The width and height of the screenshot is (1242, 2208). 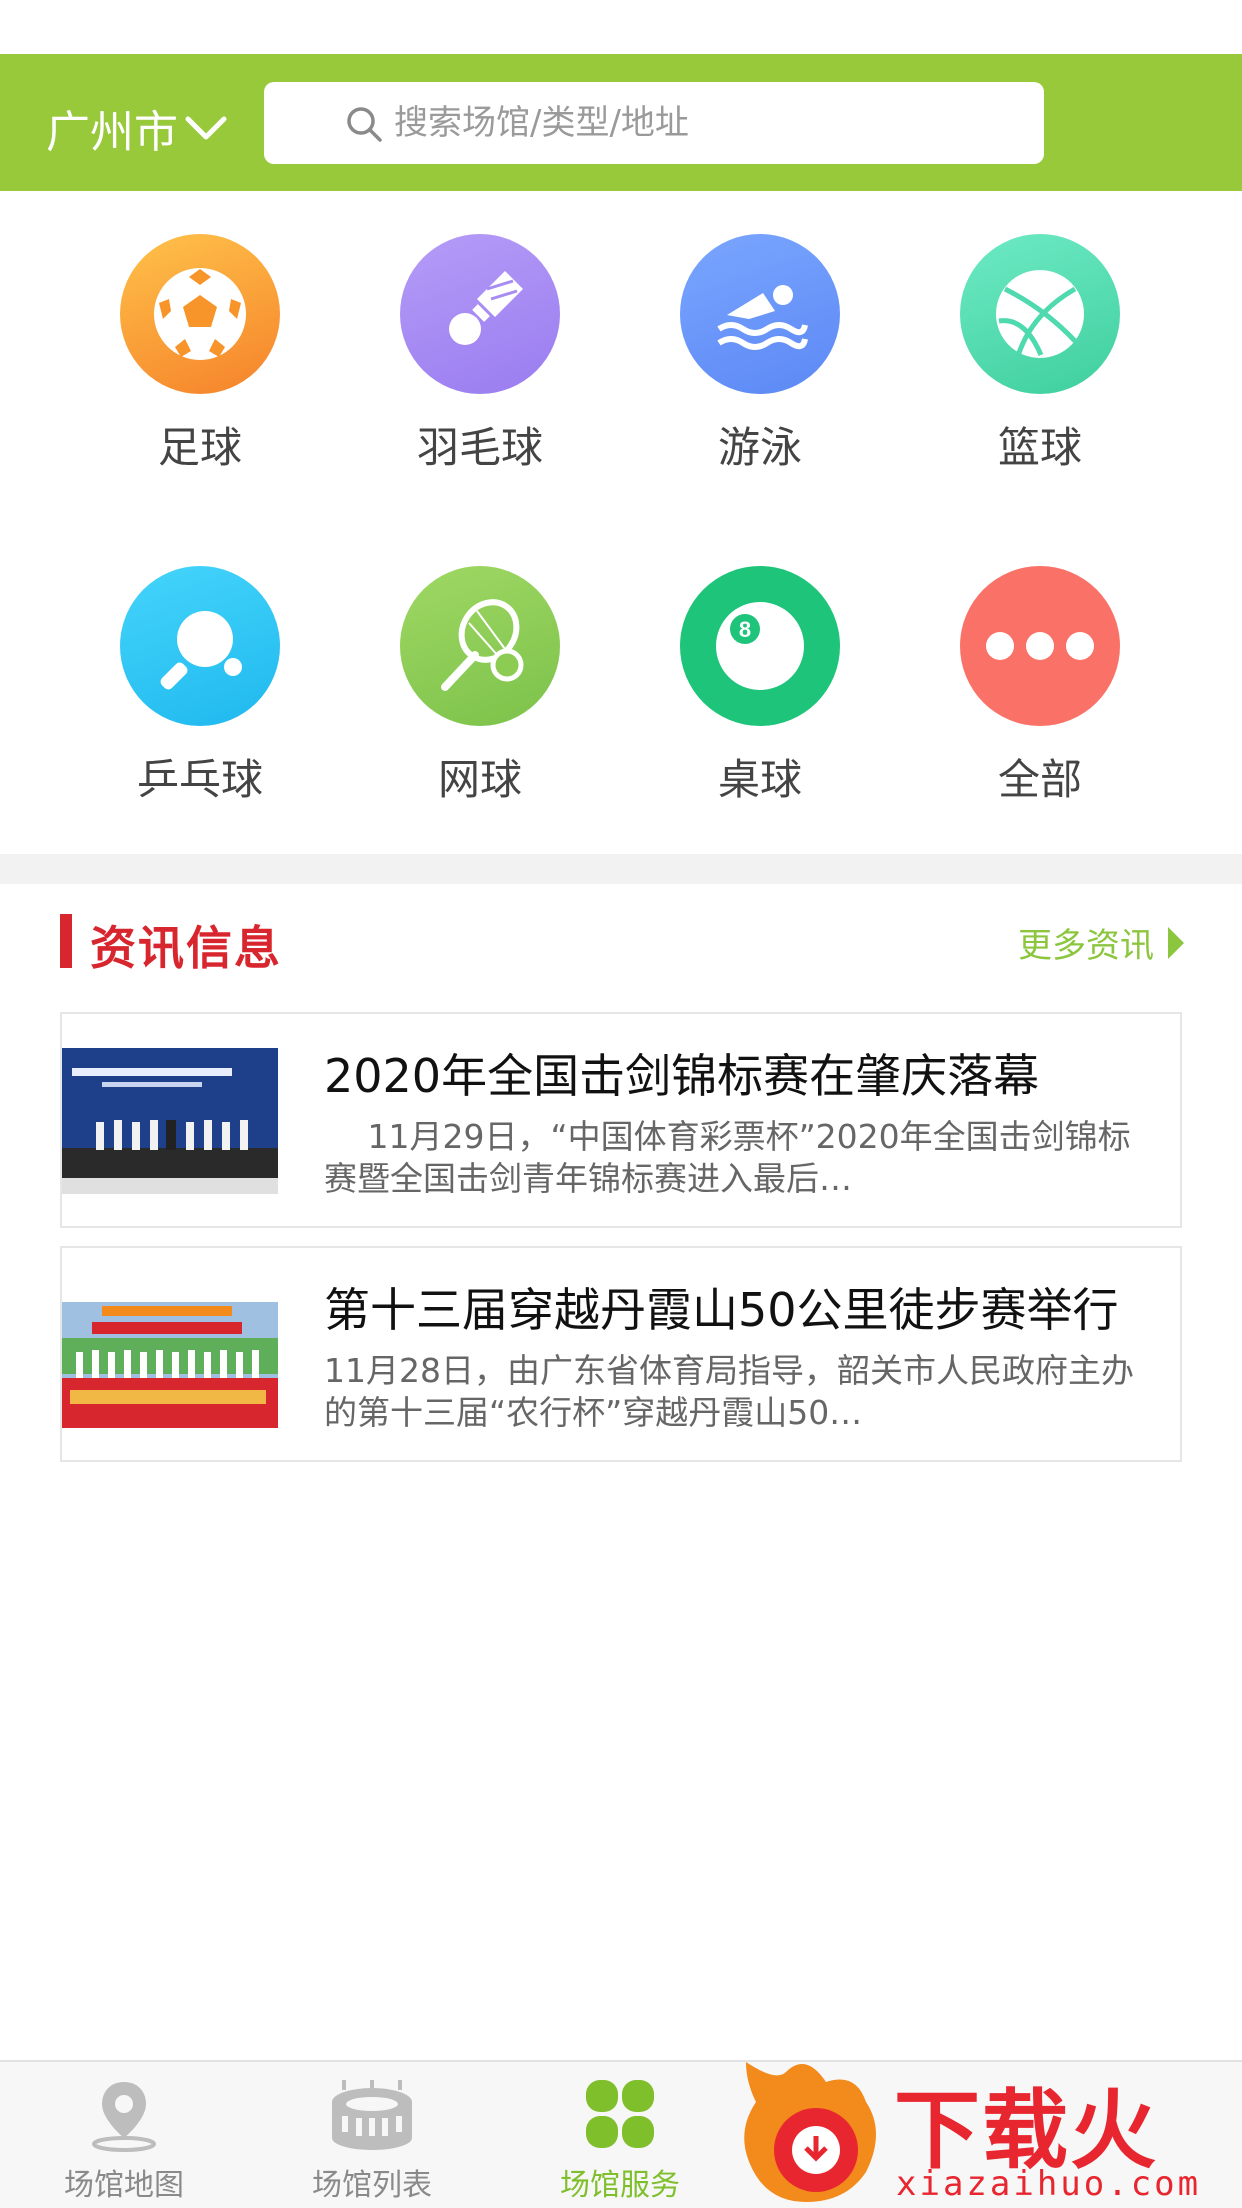 I want to click on top-header: 广州市, so click(x=621, y=122).